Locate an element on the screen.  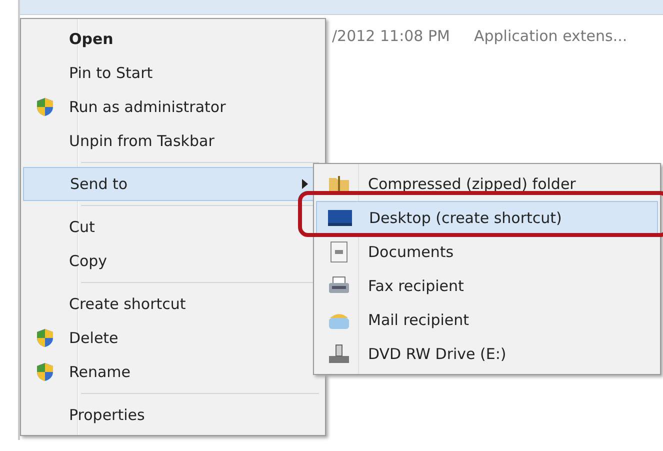
fax-icon is located at coordinates (339, 286).